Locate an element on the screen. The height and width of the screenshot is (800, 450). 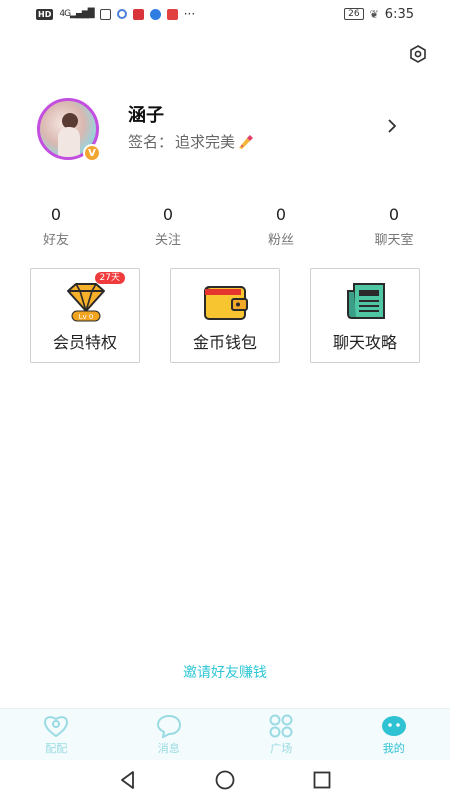
stat-following: 0 关注 is located at coordinates (168, 226).